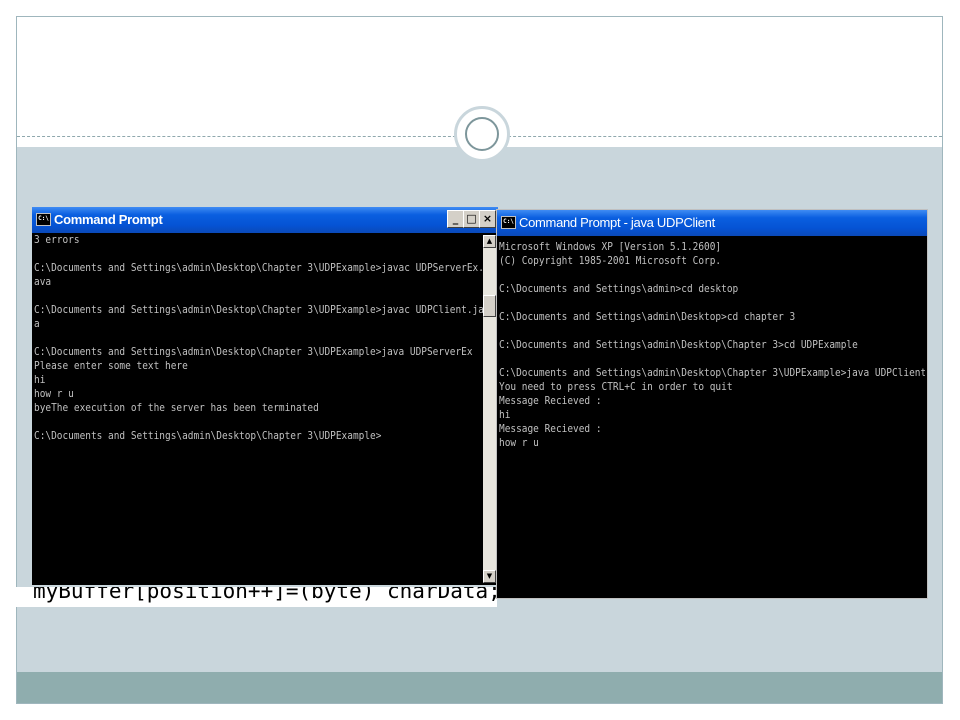 The image size is (960, 720). Describe the element at coordinates (482, 134) in the screenshot. I see `circle-ornament-icon` at that location.